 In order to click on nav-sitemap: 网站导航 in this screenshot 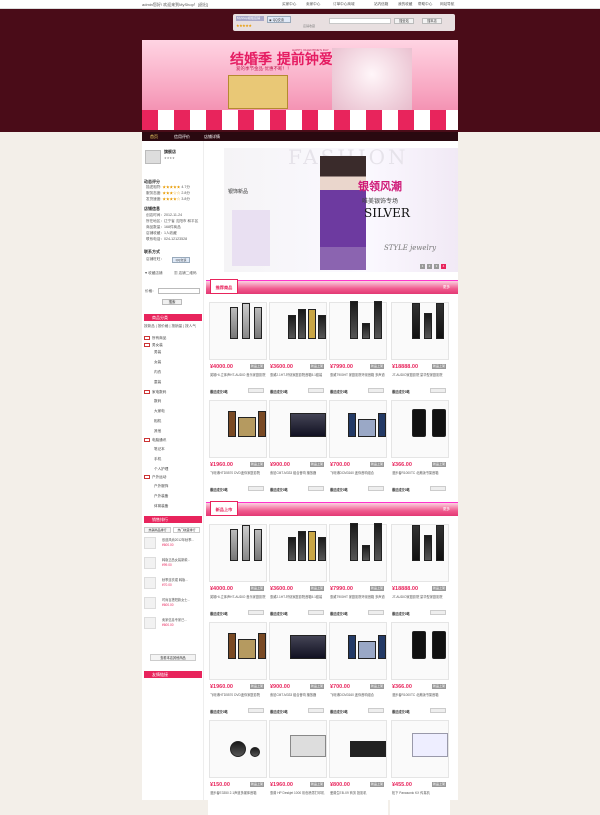, I will do `click(447, 4)`.